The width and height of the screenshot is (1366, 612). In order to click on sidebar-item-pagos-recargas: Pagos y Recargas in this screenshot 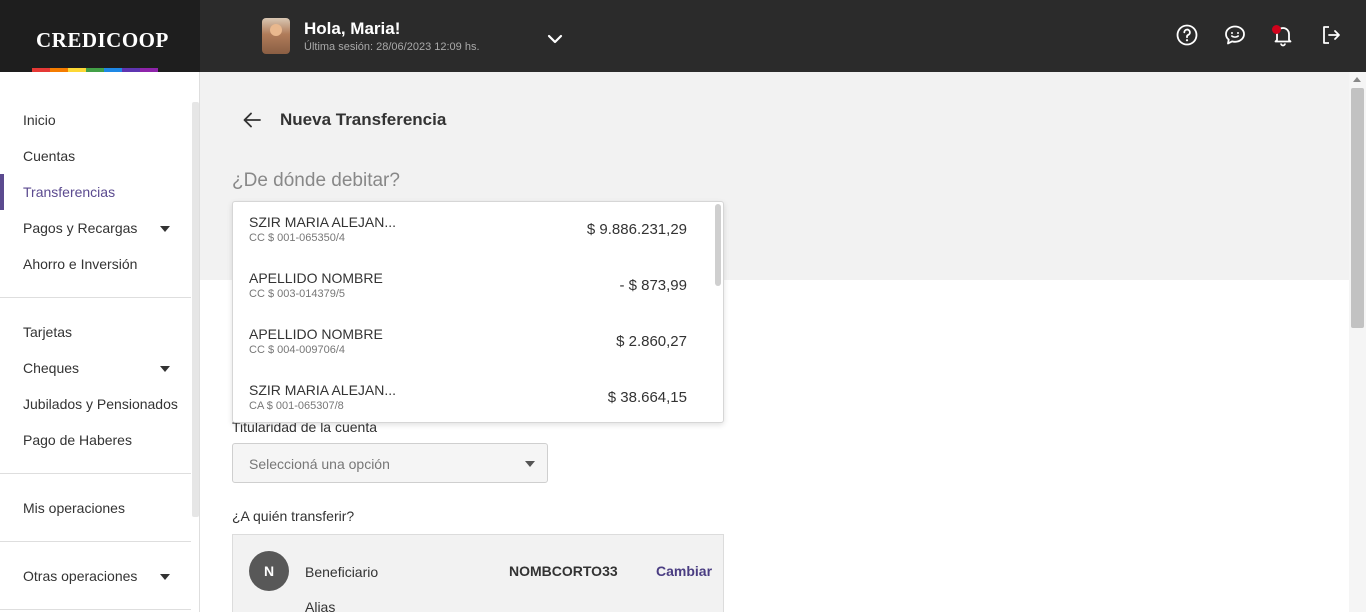, I will do `click(80, 228)`.